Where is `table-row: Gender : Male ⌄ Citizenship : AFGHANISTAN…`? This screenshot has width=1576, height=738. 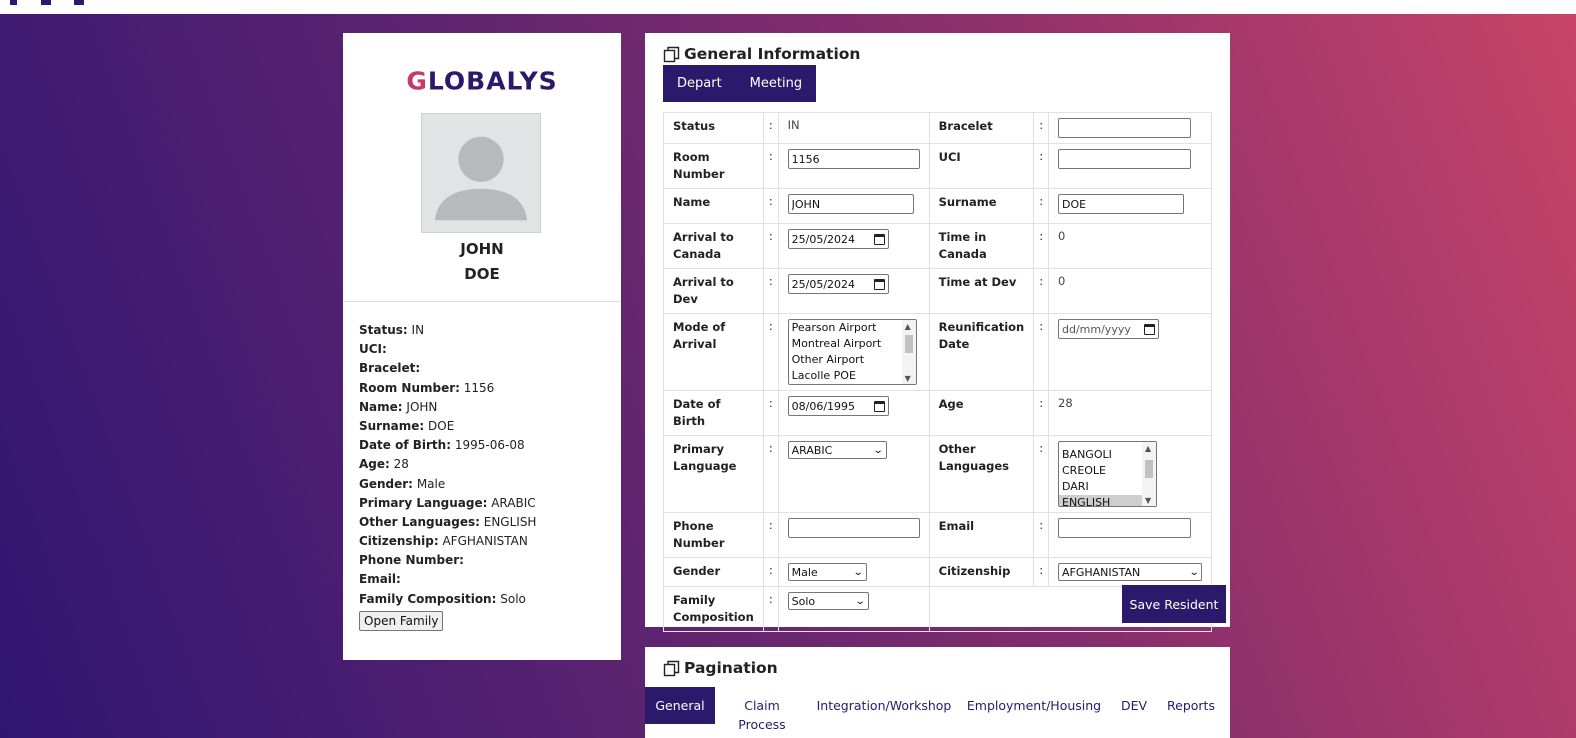
table-row: Gender : Male ⌄ Citizenship : AFGHANISTAN… is located at coordinates (937, 572).